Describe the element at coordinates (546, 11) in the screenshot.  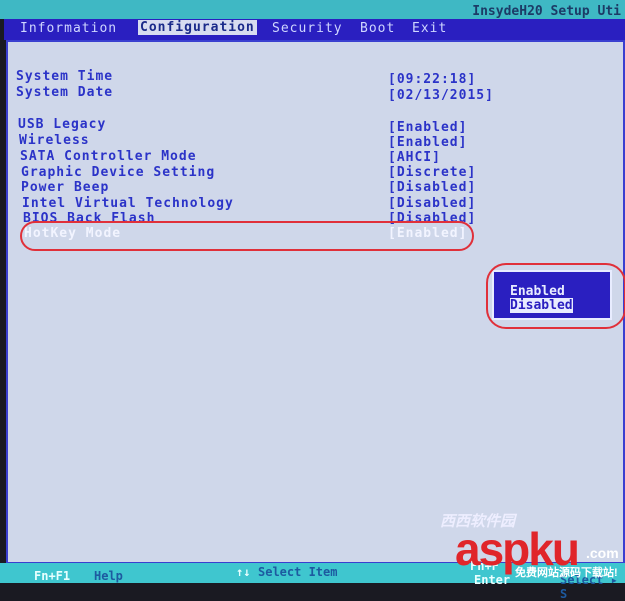
I see `vendor-title: InsydeH20 Setup Uti` at that location.